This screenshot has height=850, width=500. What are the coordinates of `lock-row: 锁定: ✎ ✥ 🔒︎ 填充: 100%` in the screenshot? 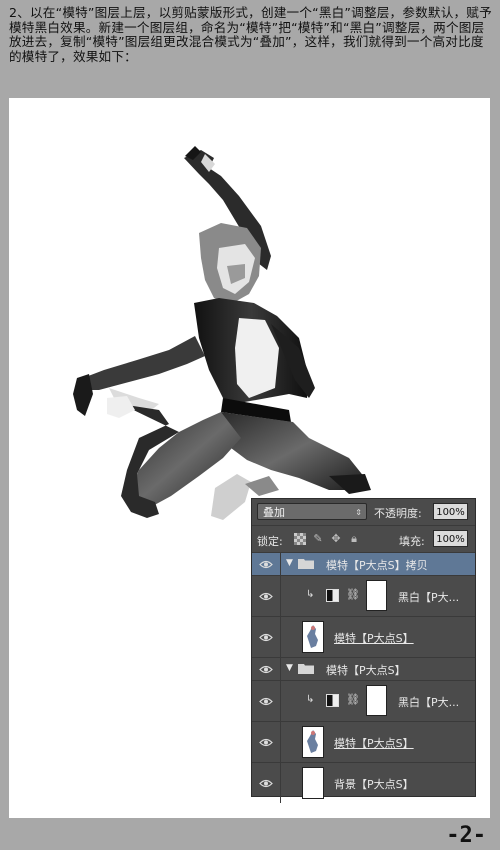 It's located at (363, 539).